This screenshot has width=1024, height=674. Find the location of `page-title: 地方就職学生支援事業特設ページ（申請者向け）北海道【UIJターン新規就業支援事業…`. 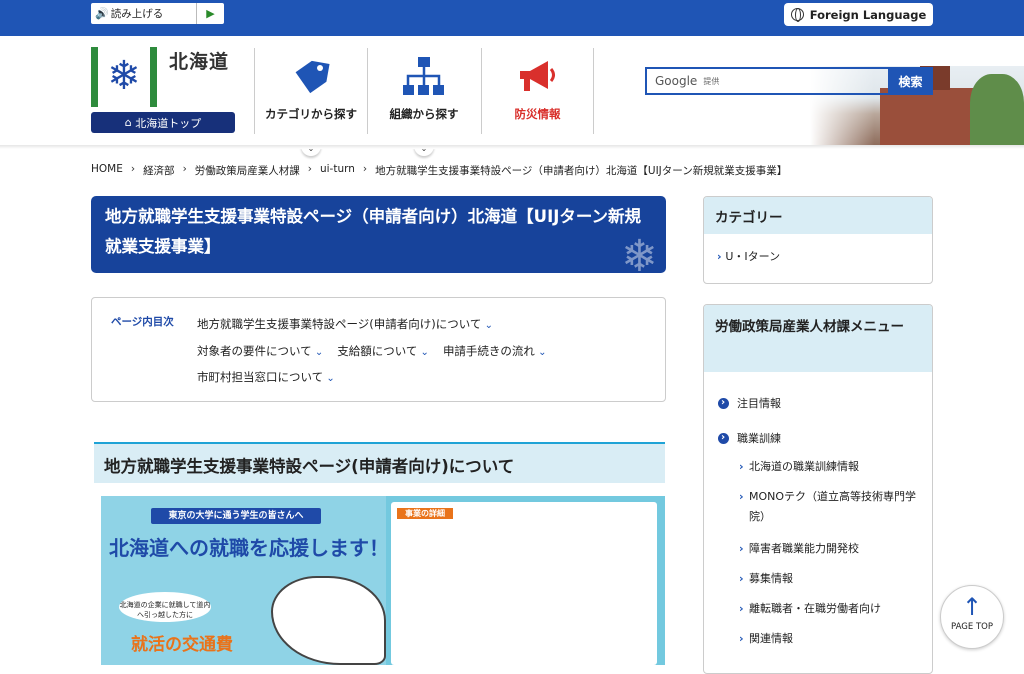

page-title: 地方就職学生支援事業特設ページ（申請者向け）北海道【UIJターン新規就業支援事業… is located at coordinates (373, 231).